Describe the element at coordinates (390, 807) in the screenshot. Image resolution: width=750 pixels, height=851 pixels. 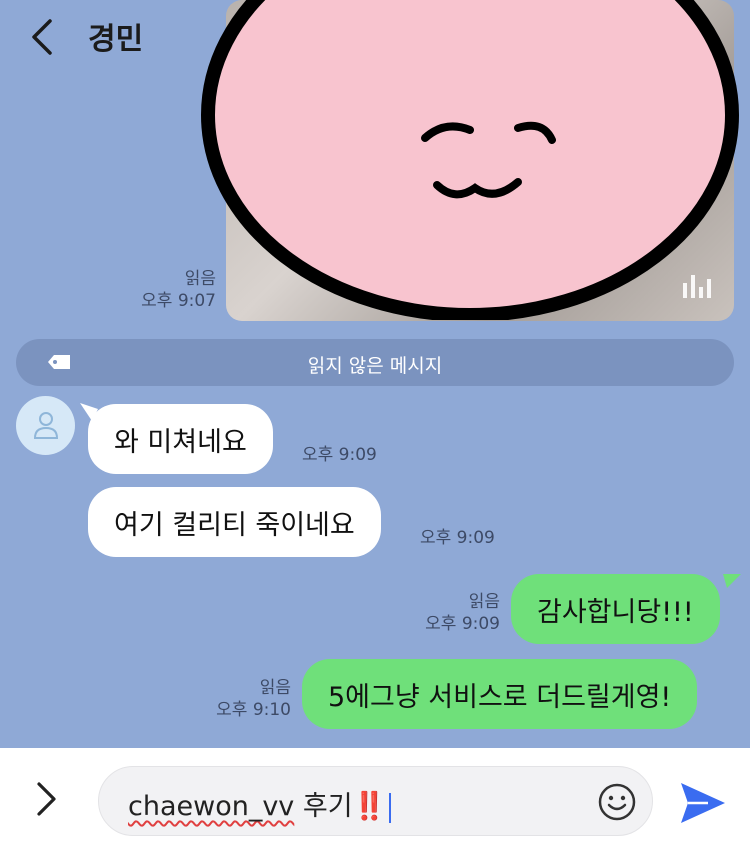
I see `text-caret` at that location.